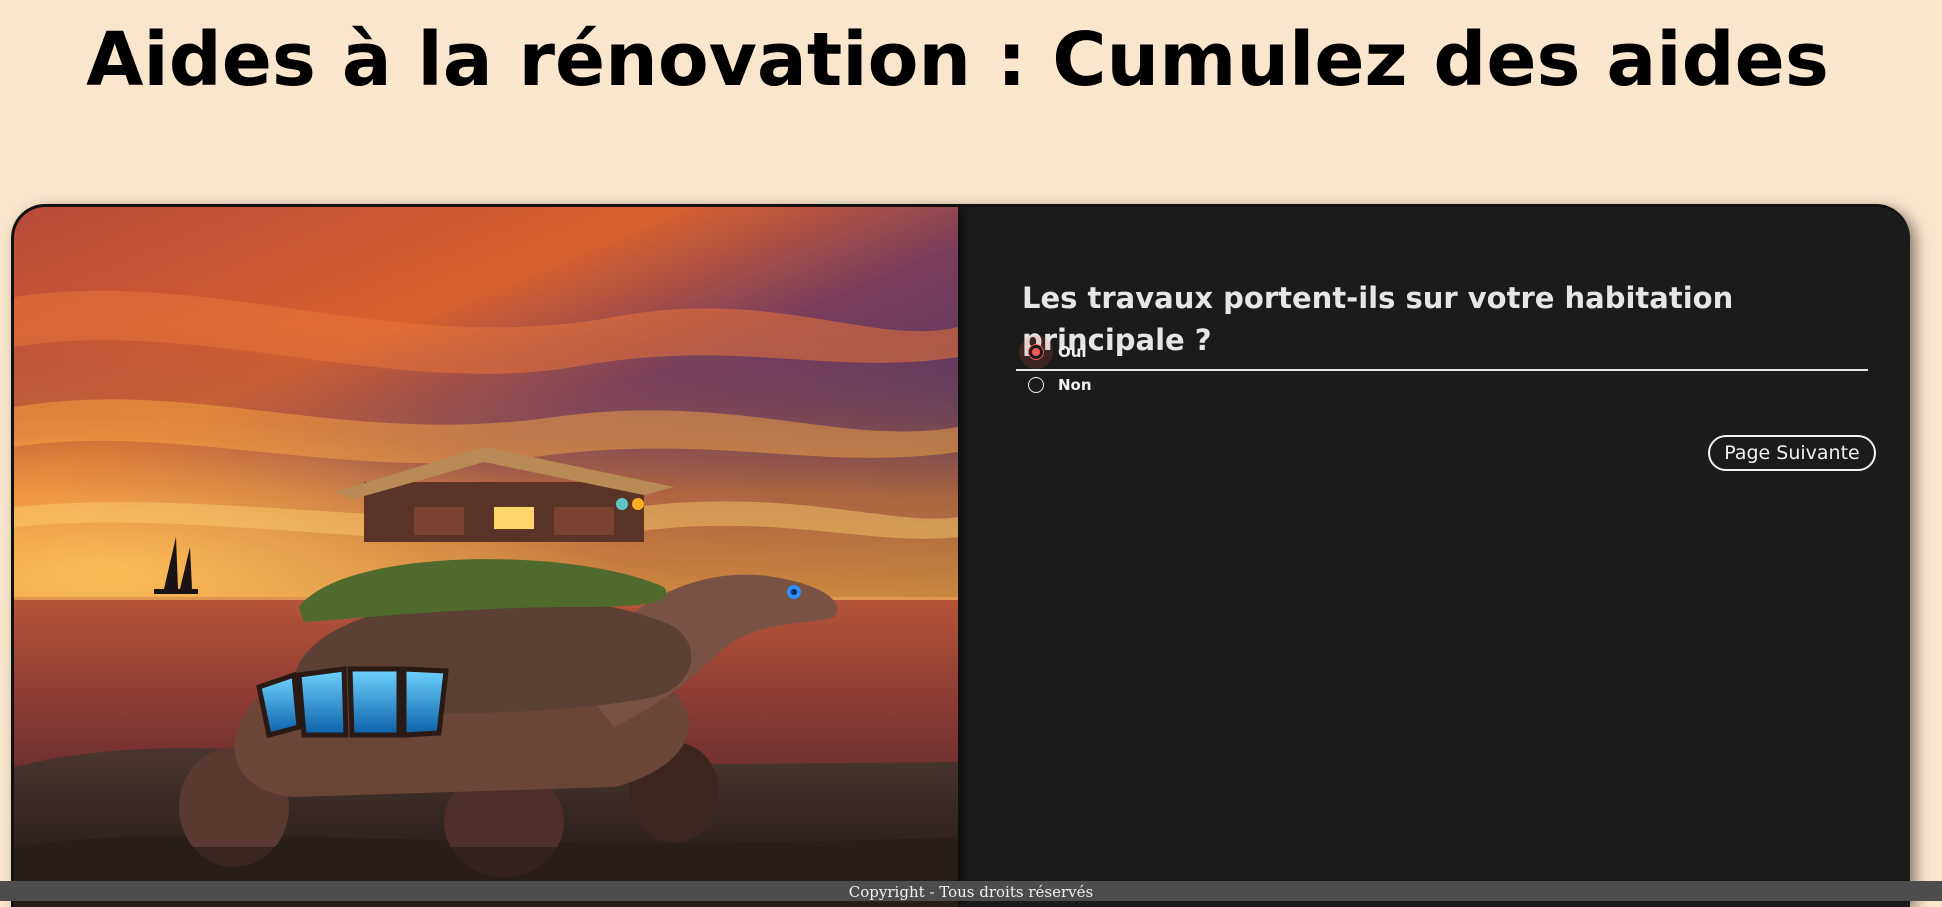  What do you see at coordinates (1075, 385) in the screenshot?
I see `option-non-label: Non` at bounding box center [1075, 385].